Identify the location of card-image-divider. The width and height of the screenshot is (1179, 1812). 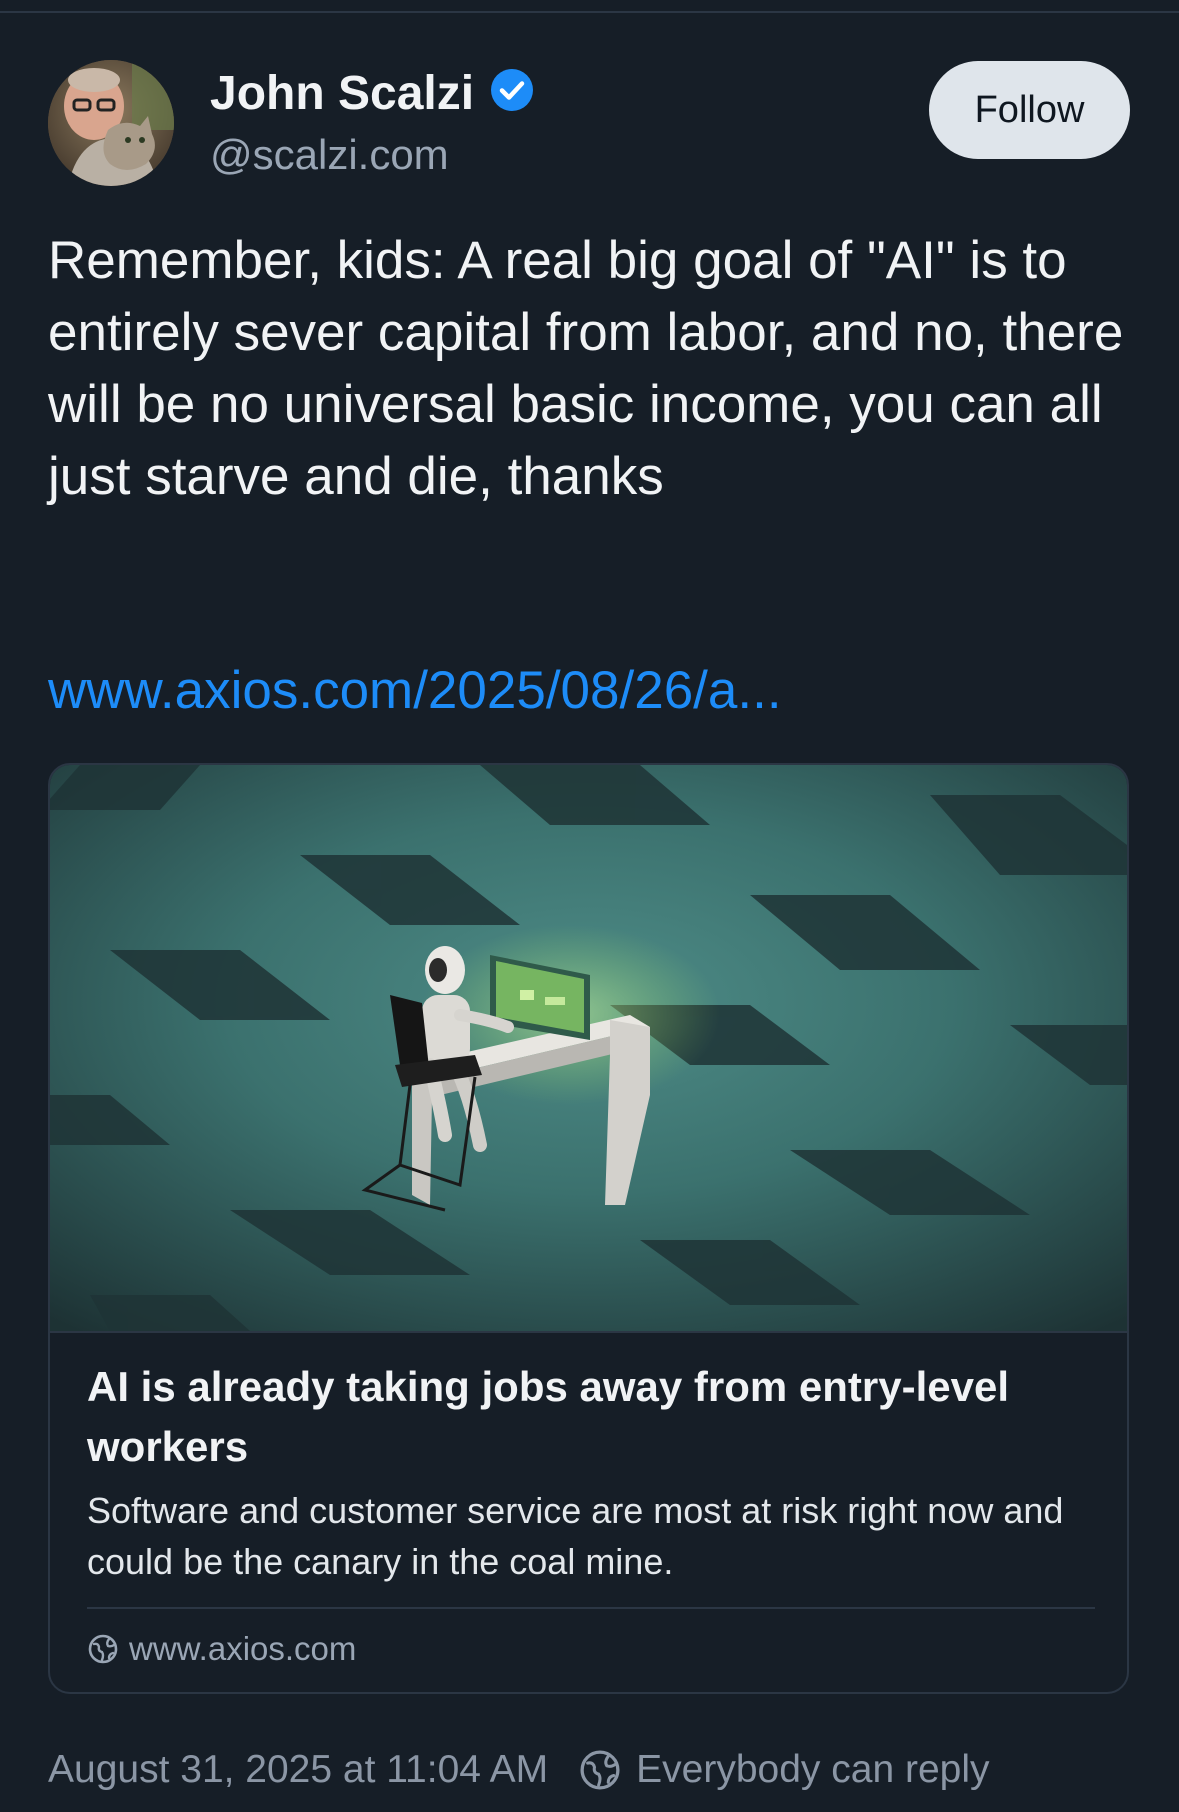
(588, 1332).